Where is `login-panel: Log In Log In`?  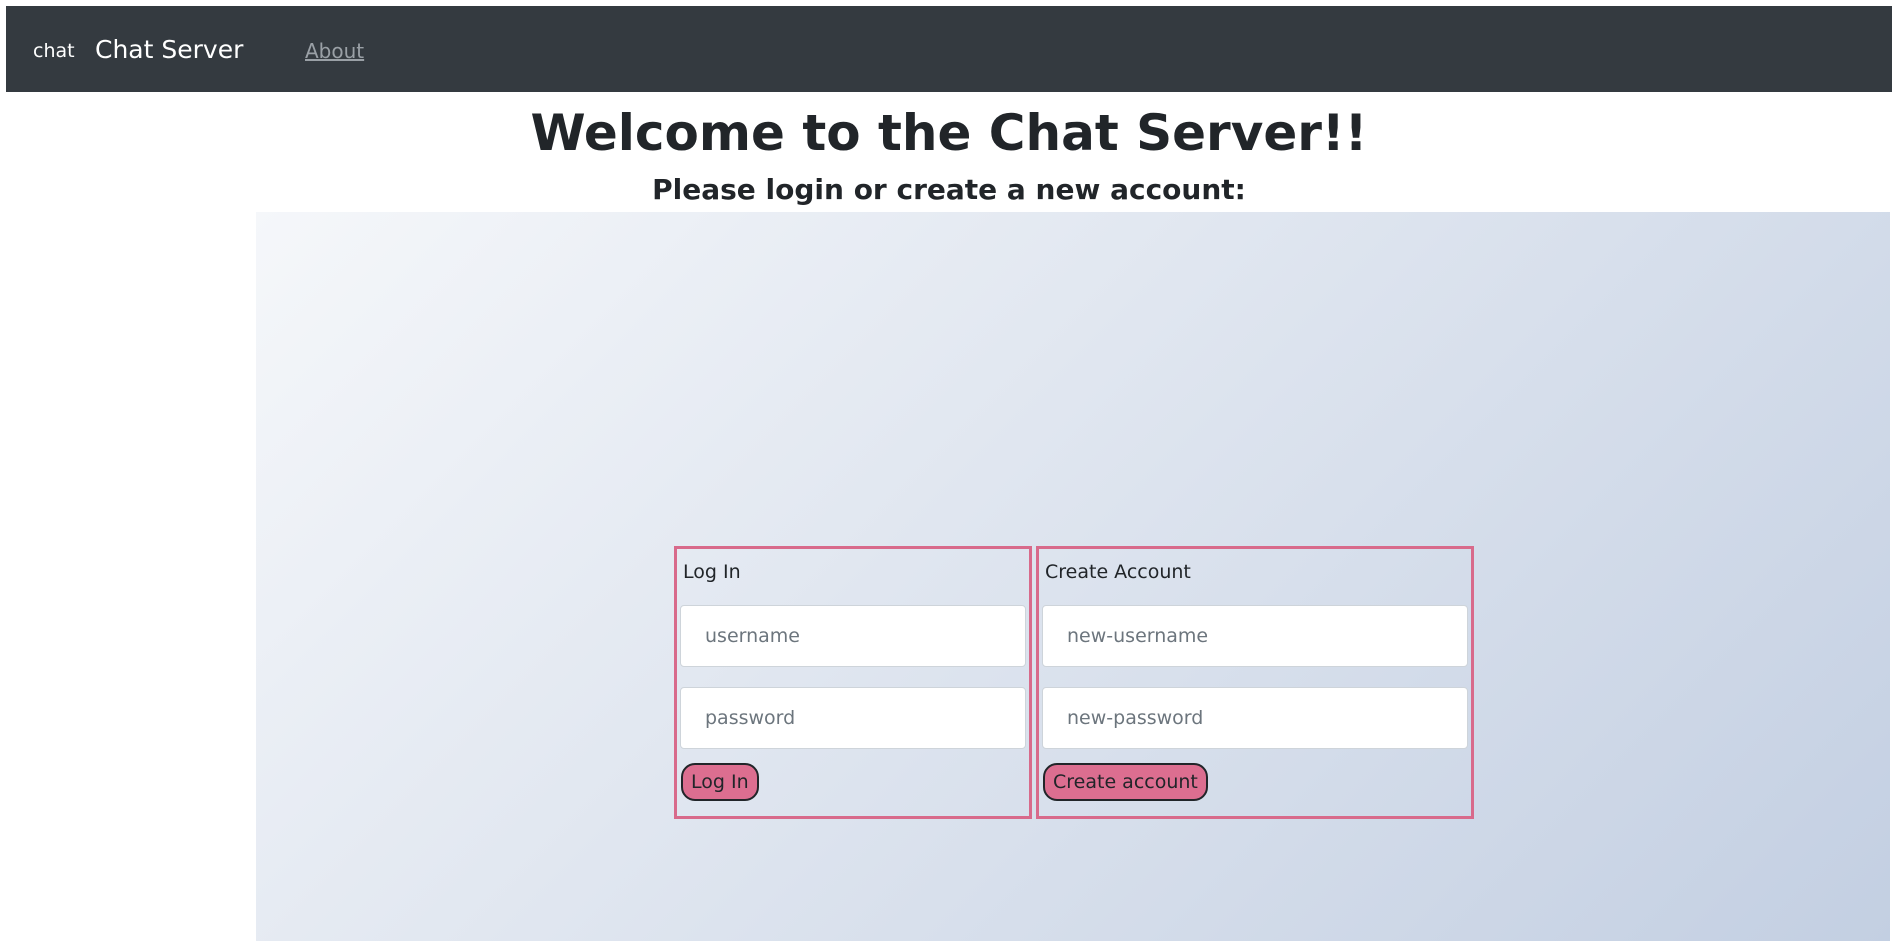
login-panel: Log In Log In is located at coordinates (853, 682).